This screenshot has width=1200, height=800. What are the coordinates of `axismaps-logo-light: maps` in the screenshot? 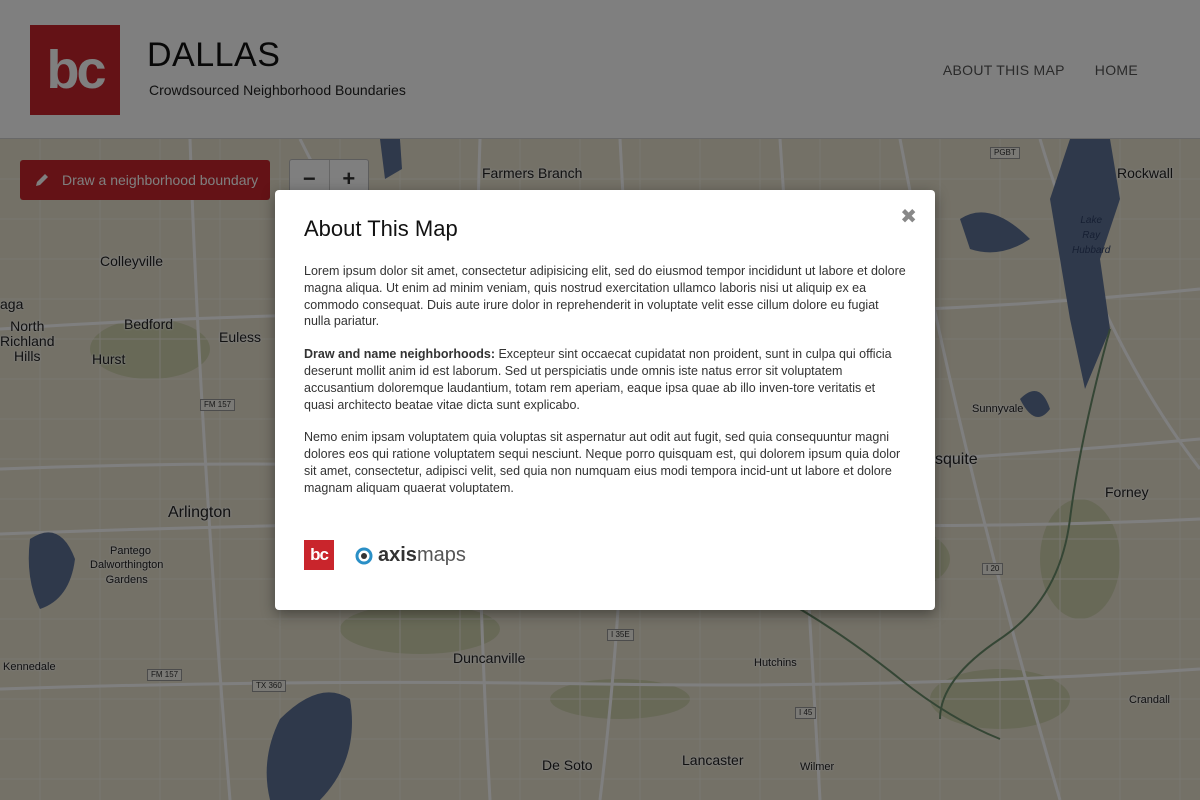 It's located at (441, 554).